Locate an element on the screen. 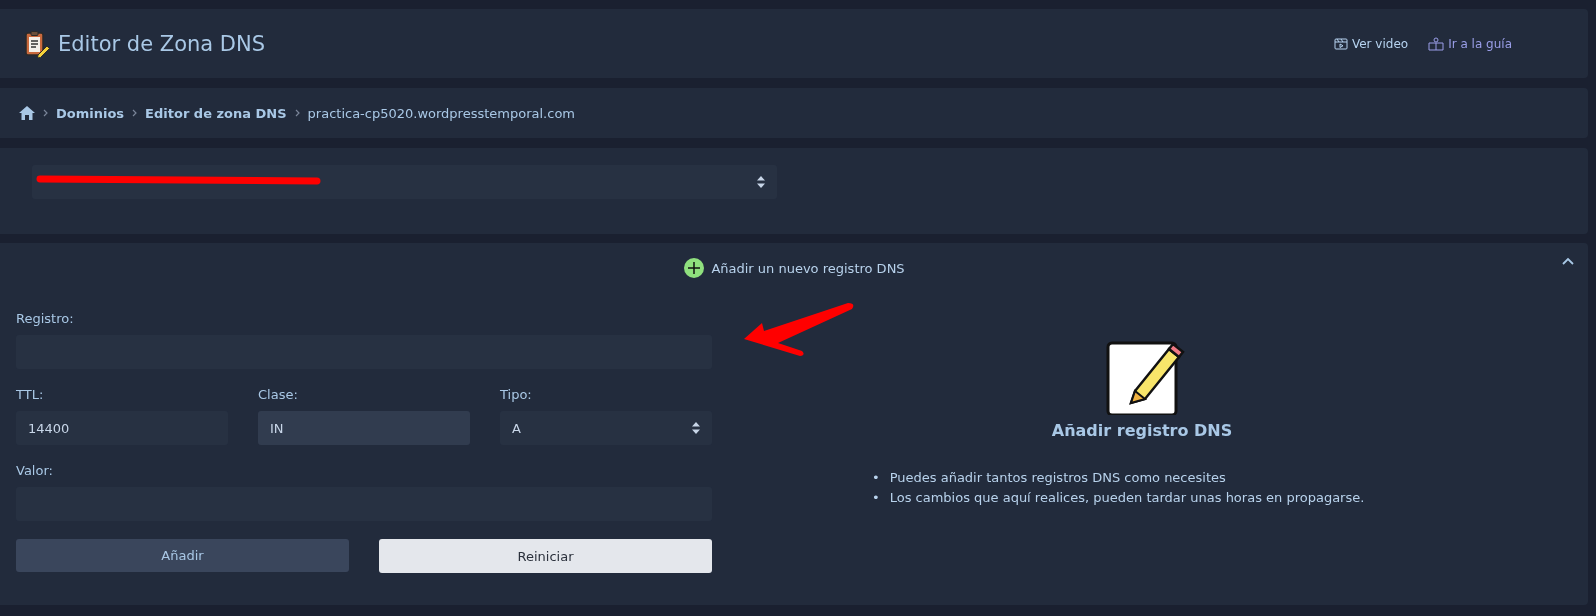 This screenshot has width=1596, height=616. collapse-icon is located at coordinates (1568, 261).